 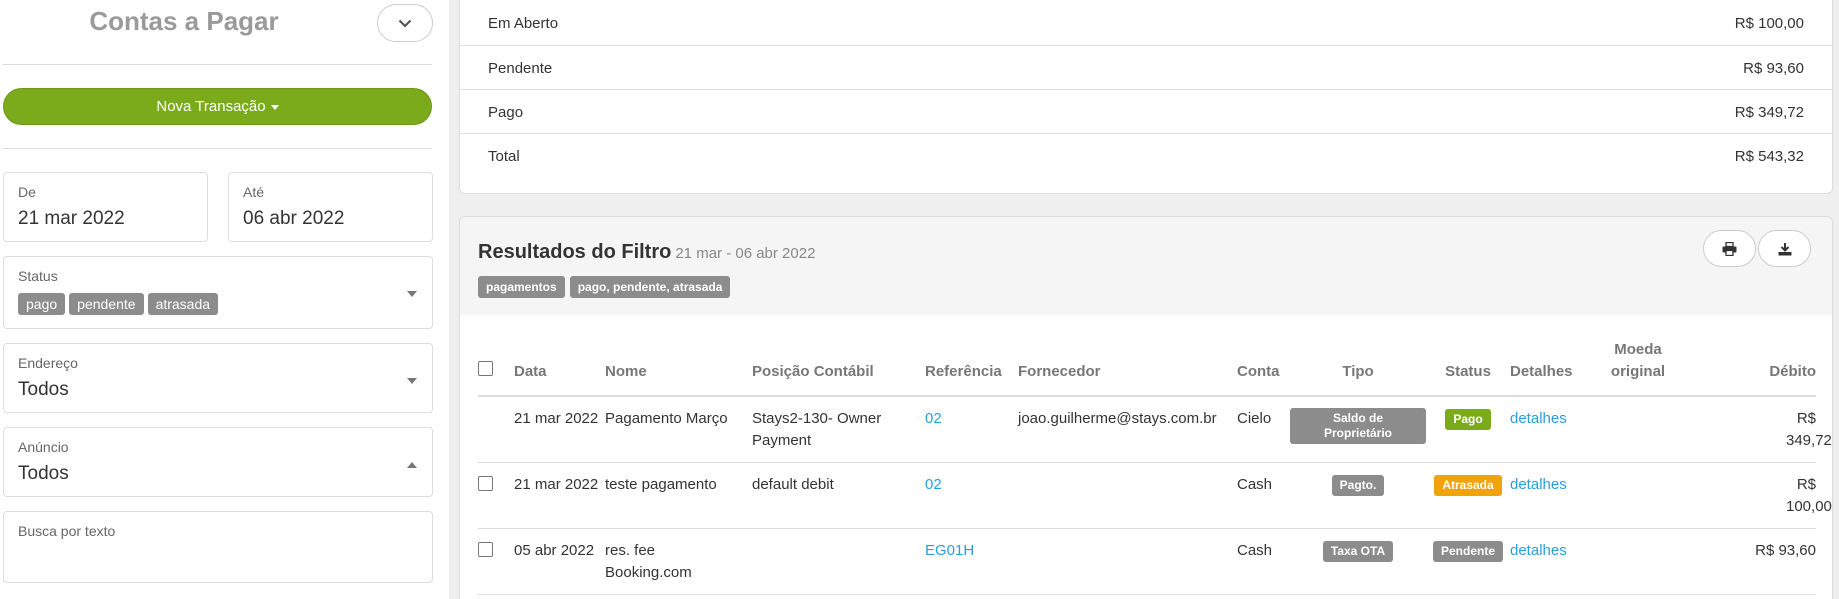 I want to click on summary-label: Pago, so click(x=506, y=112).